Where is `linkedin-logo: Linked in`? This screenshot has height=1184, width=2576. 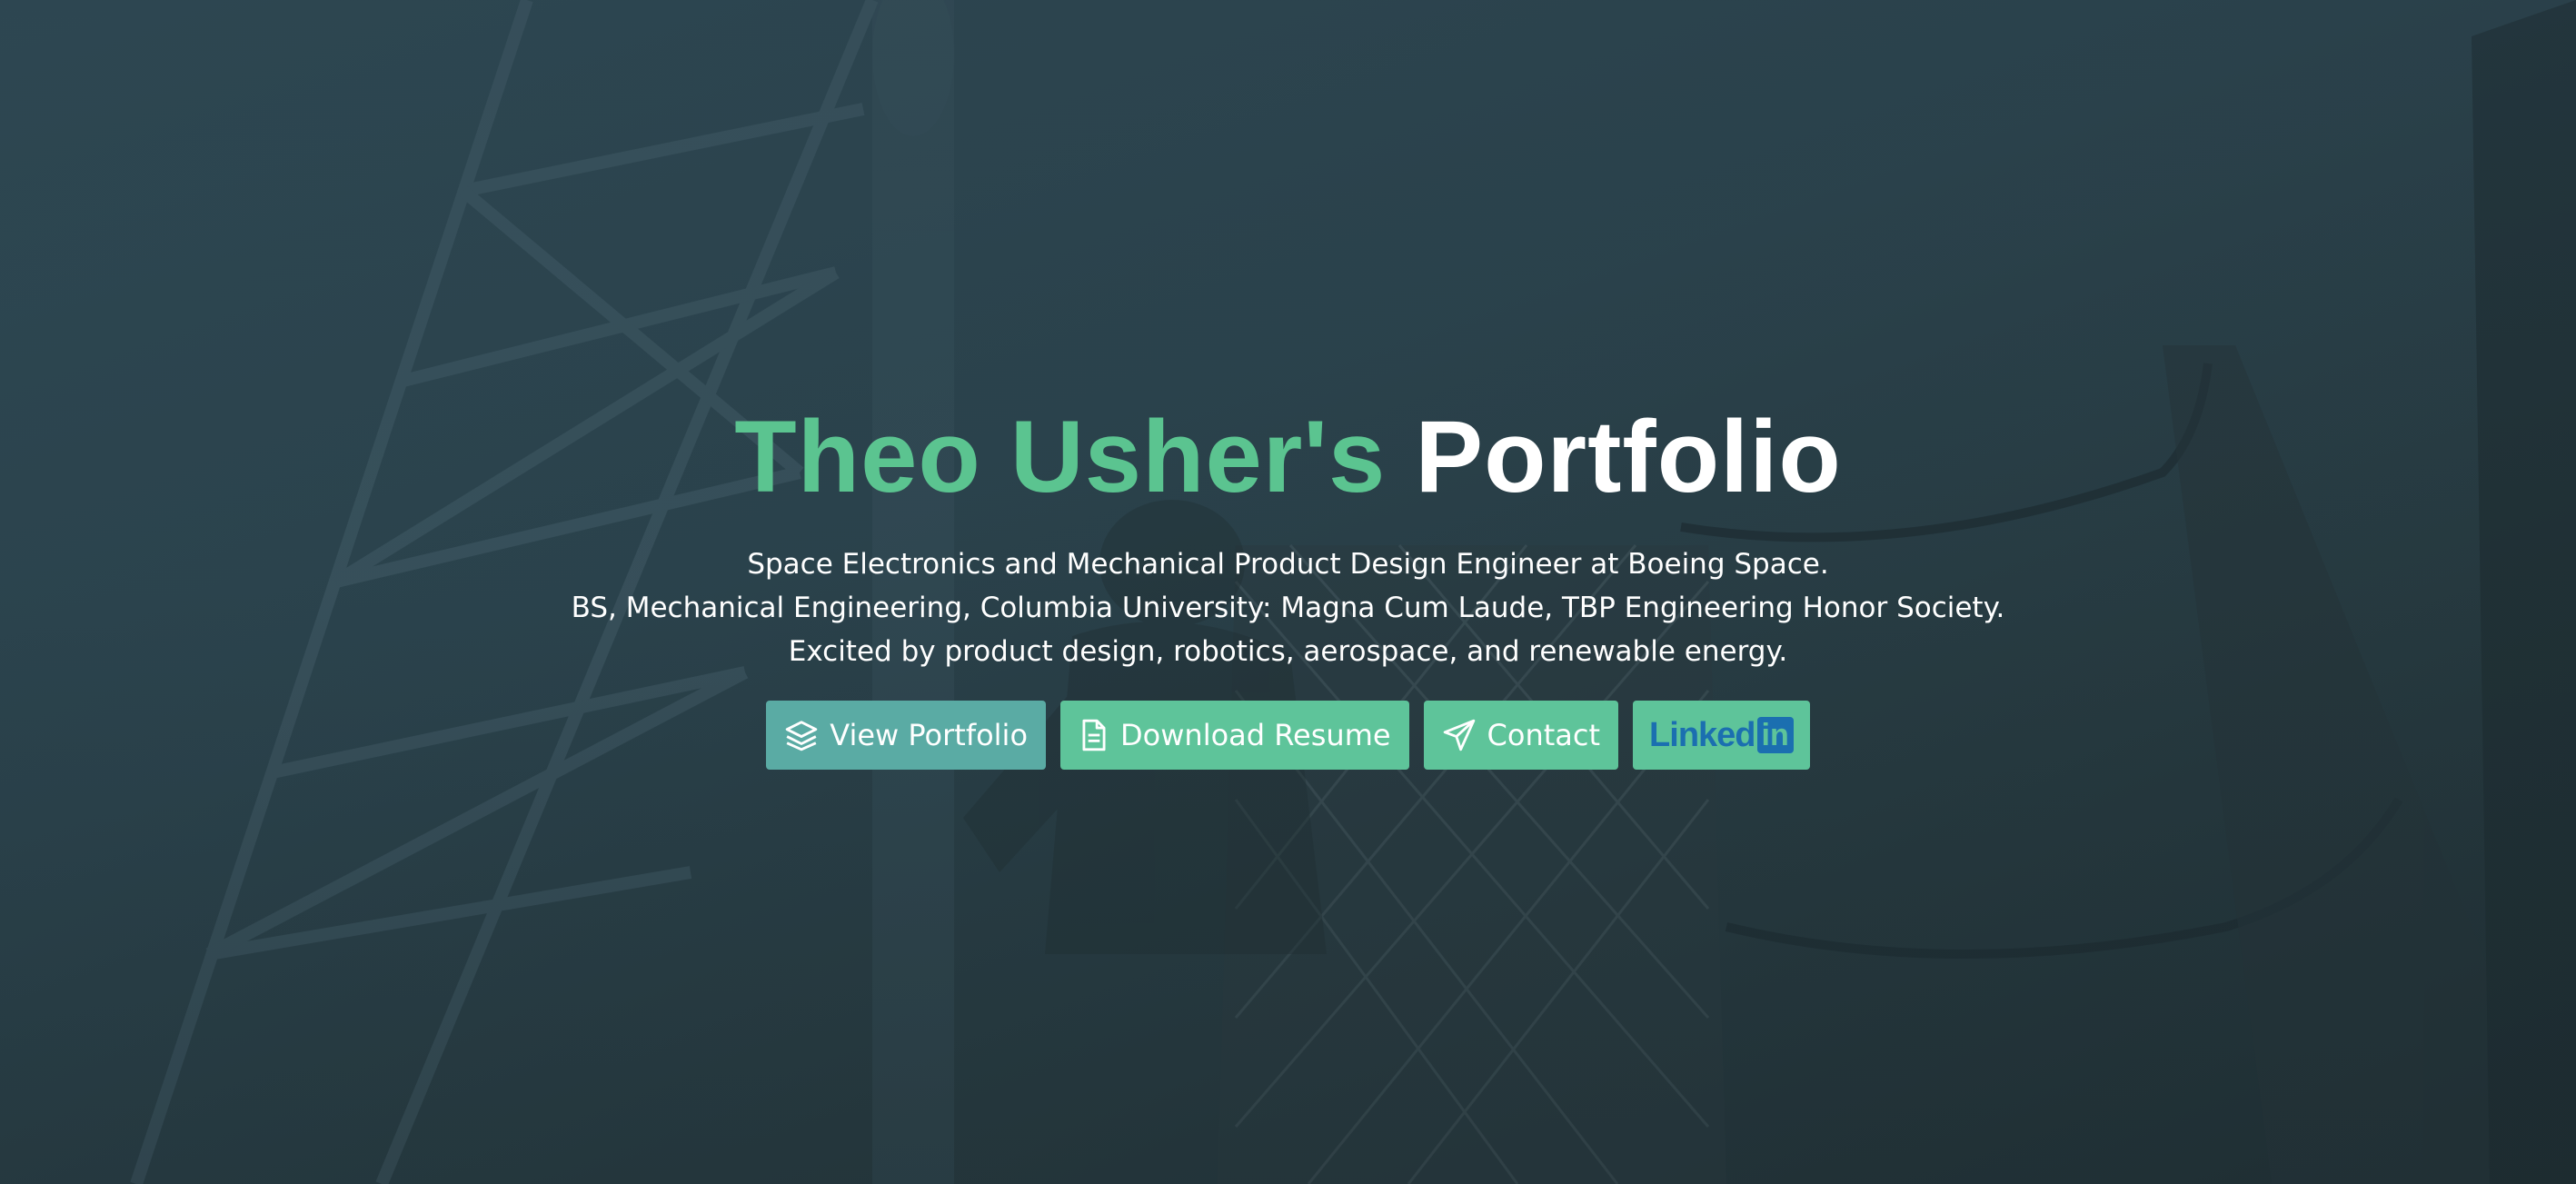 linkedin-logo: Linked in is located at coordinates (1721, 735).